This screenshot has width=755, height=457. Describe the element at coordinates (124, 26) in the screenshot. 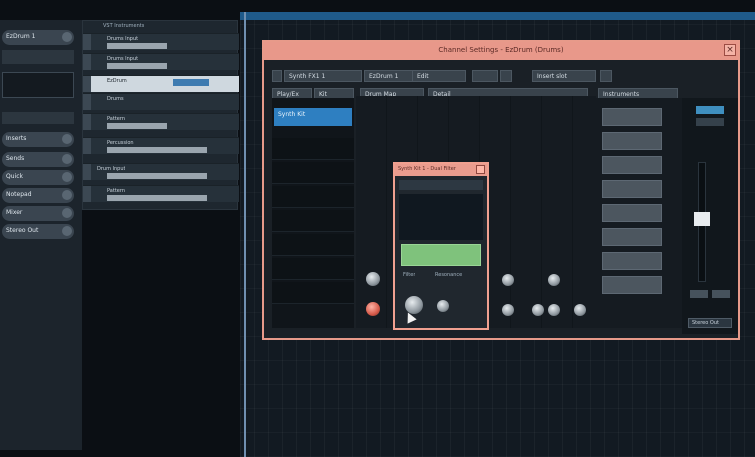

I see `track-list-header: VST Instruments` at that location.